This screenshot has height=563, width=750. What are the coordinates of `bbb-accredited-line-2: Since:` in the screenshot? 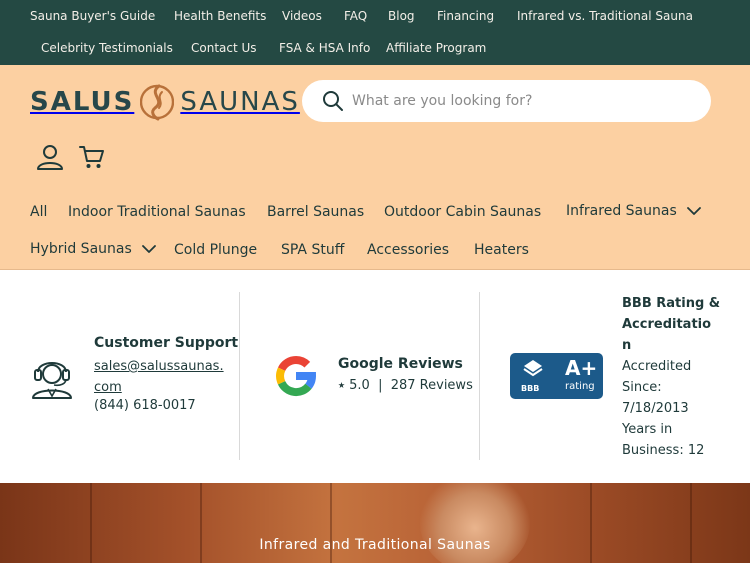 It's located at (642, 387).